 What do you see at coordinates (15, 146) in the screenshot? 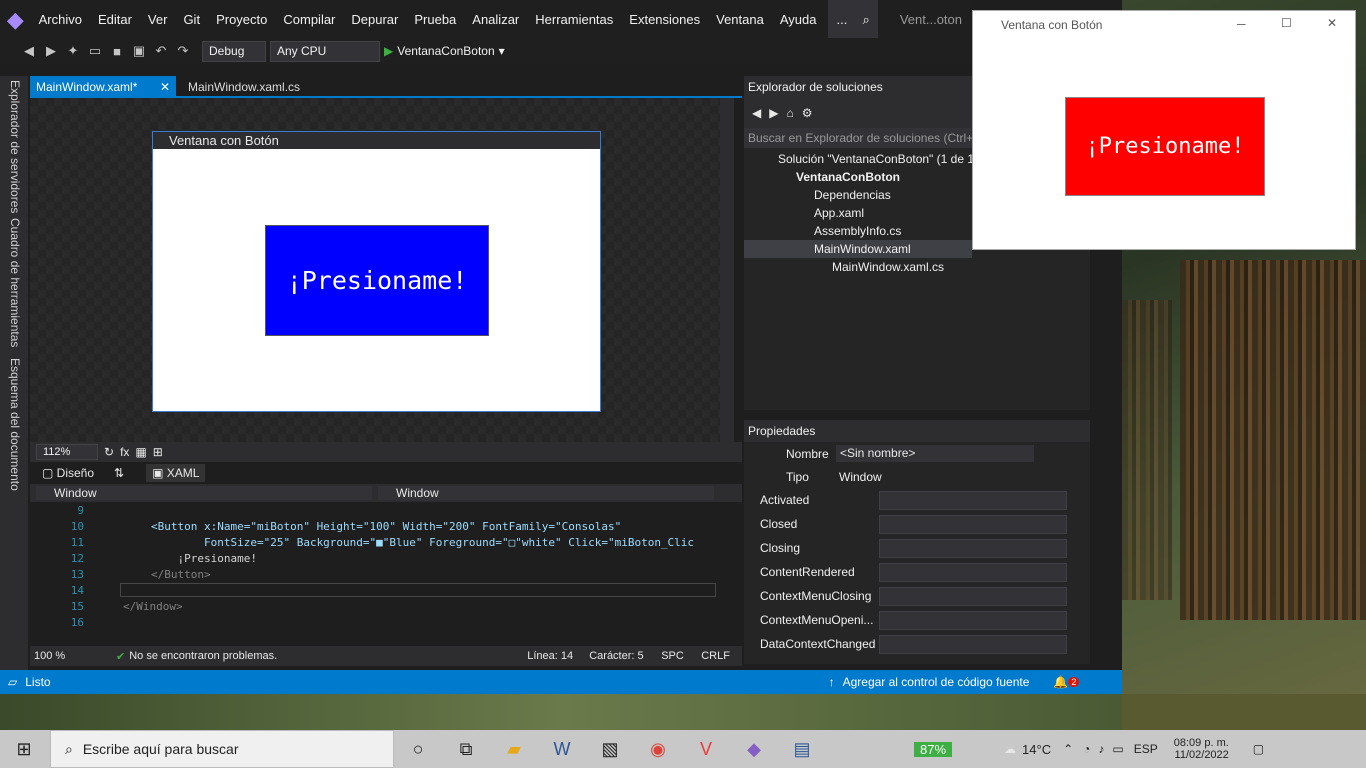
I see `server-explorer-tab: Explorador de servidores` at bounding box center [15, 146].